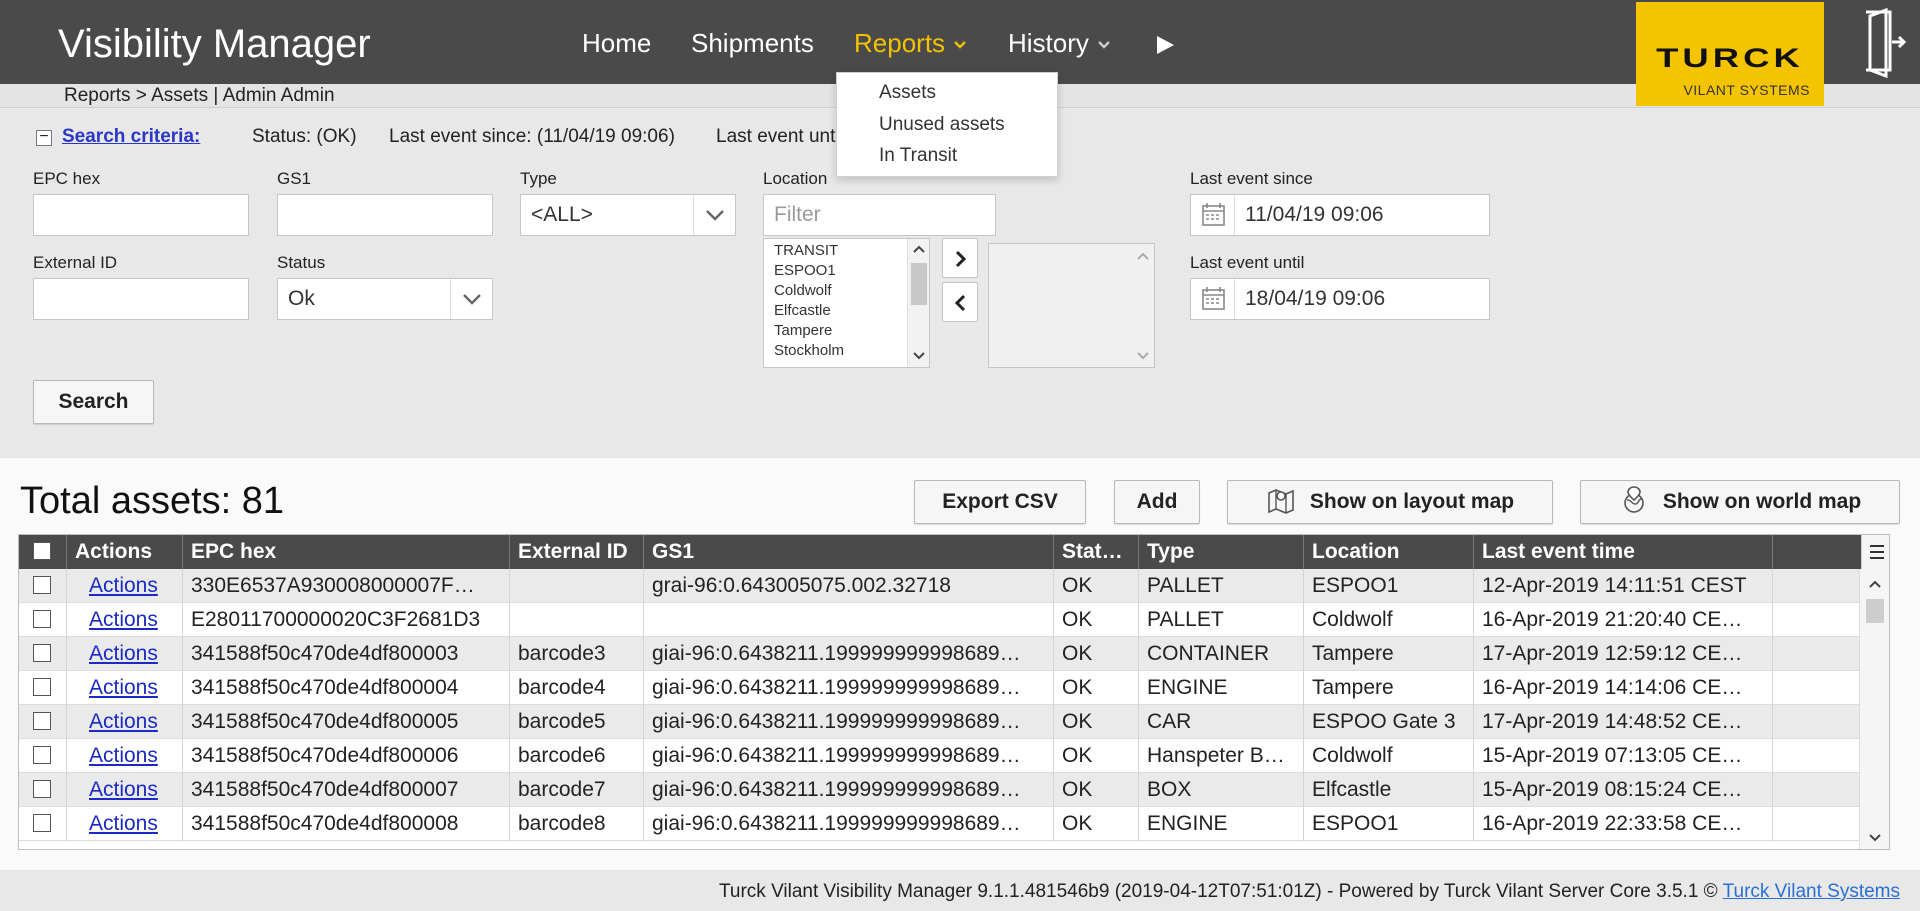 The image size is (1920, 911). I want to click on column-header-last-event-time: Last event time, so click(1623, 552).